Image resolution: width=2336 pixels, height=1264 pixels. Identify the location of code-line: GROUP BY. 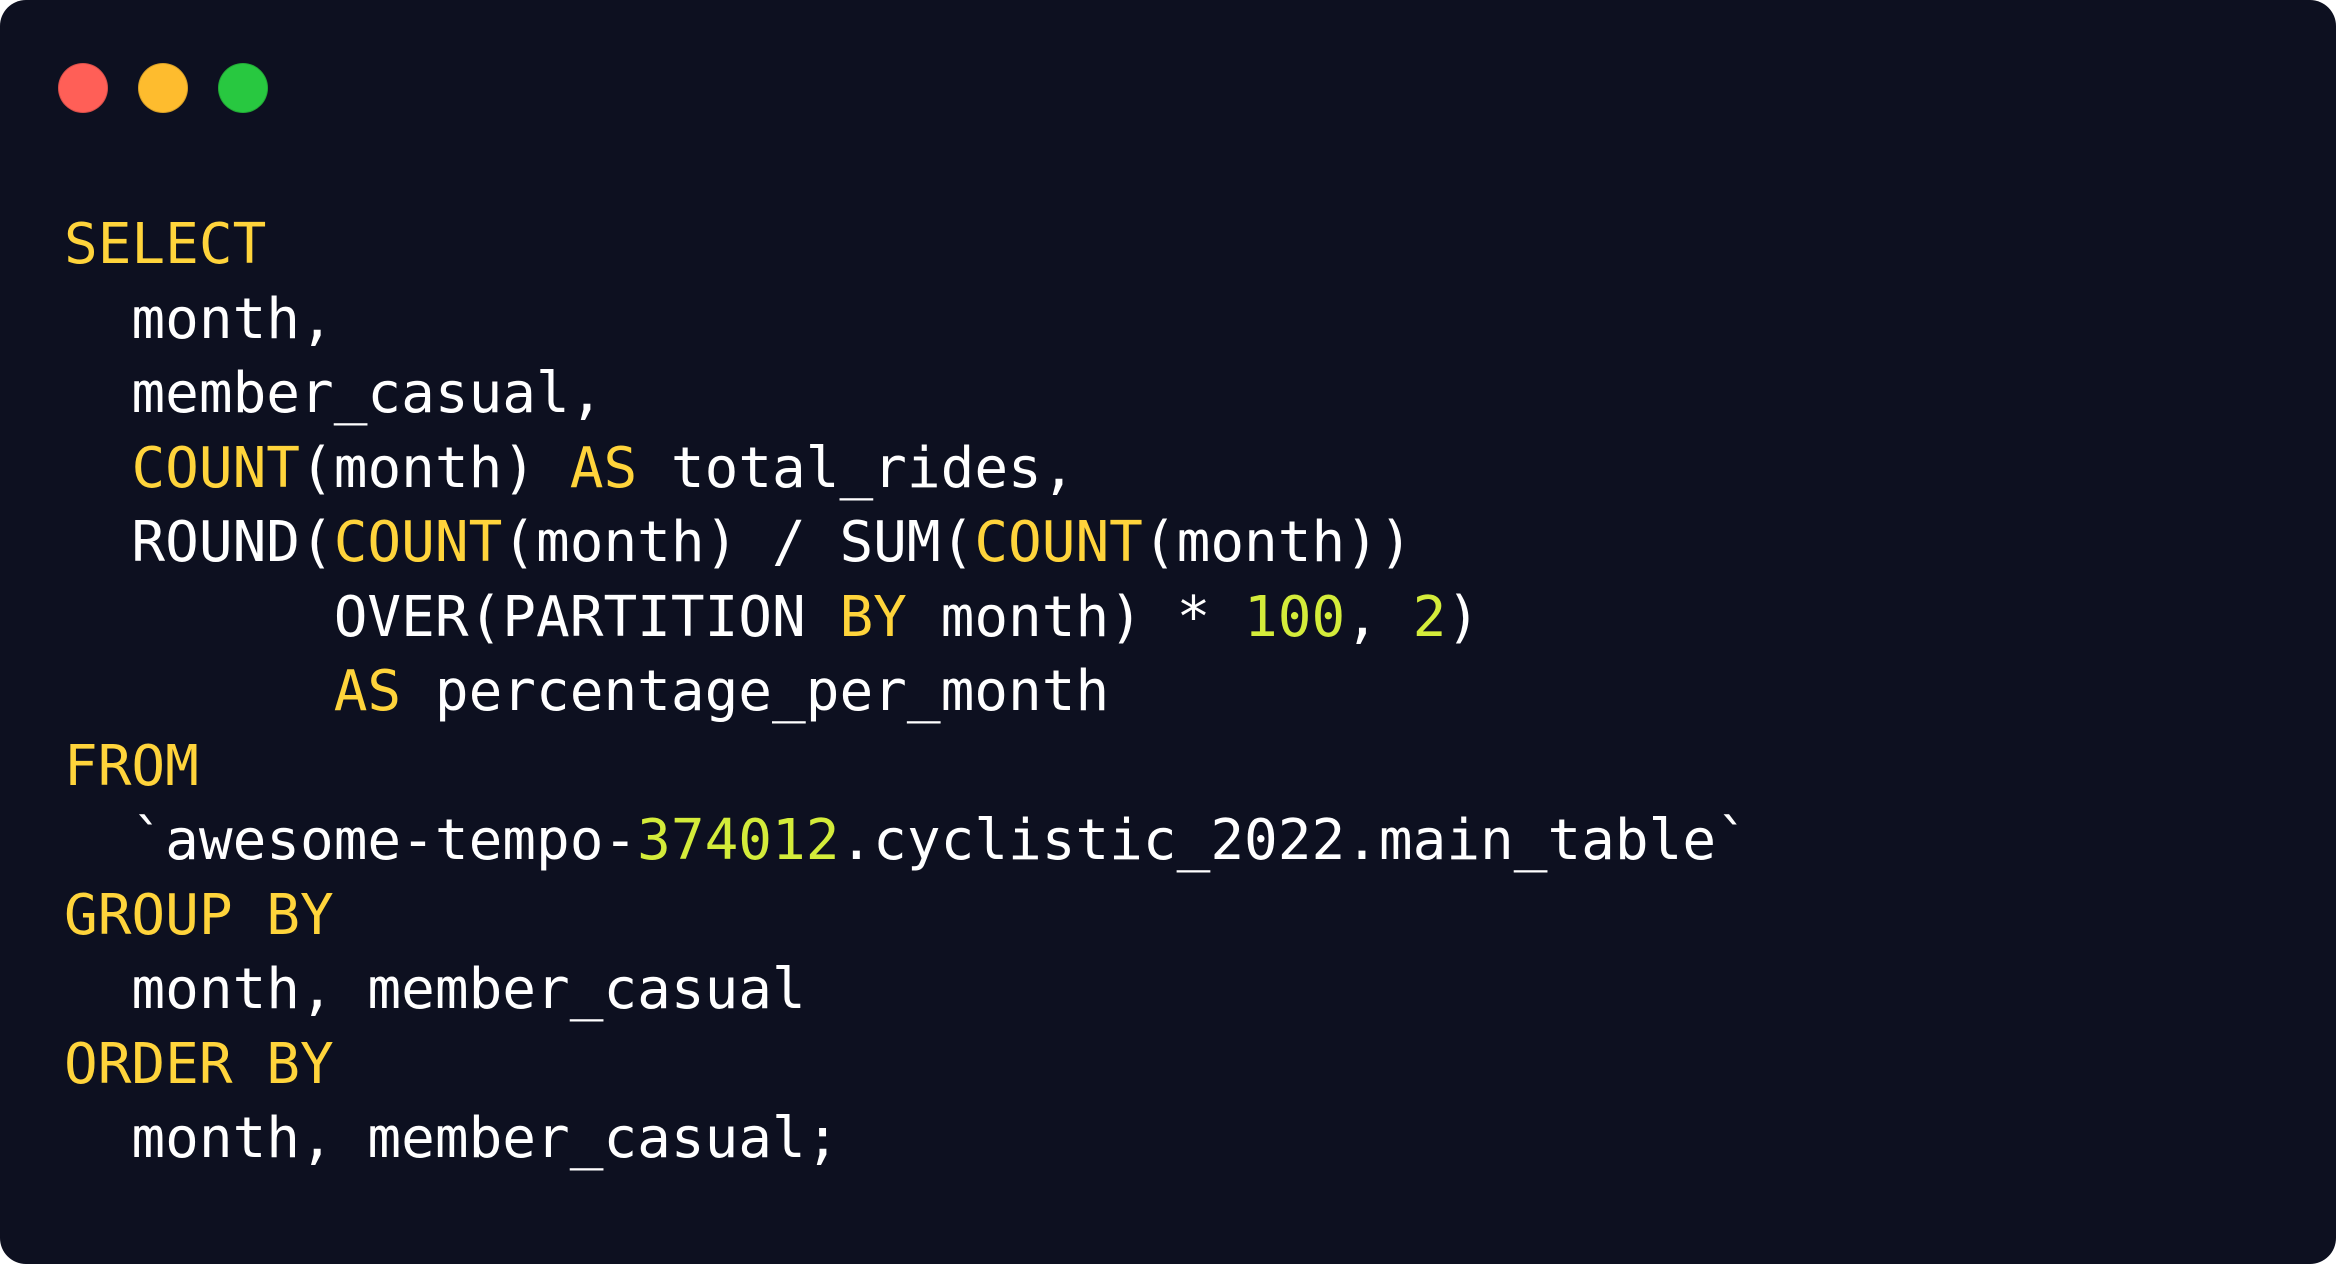
(907, 916).